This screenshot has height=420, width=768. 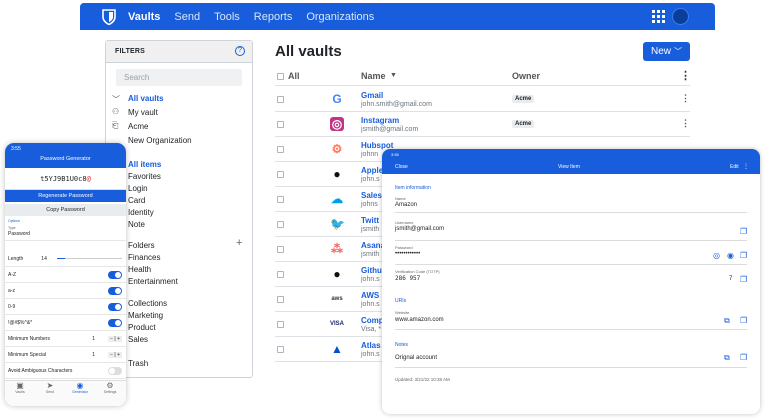 What do you see at coordinates (407, 254) in the screenshot?
I see `password-value: ••••••••••••` at bounding box center [407, 254].